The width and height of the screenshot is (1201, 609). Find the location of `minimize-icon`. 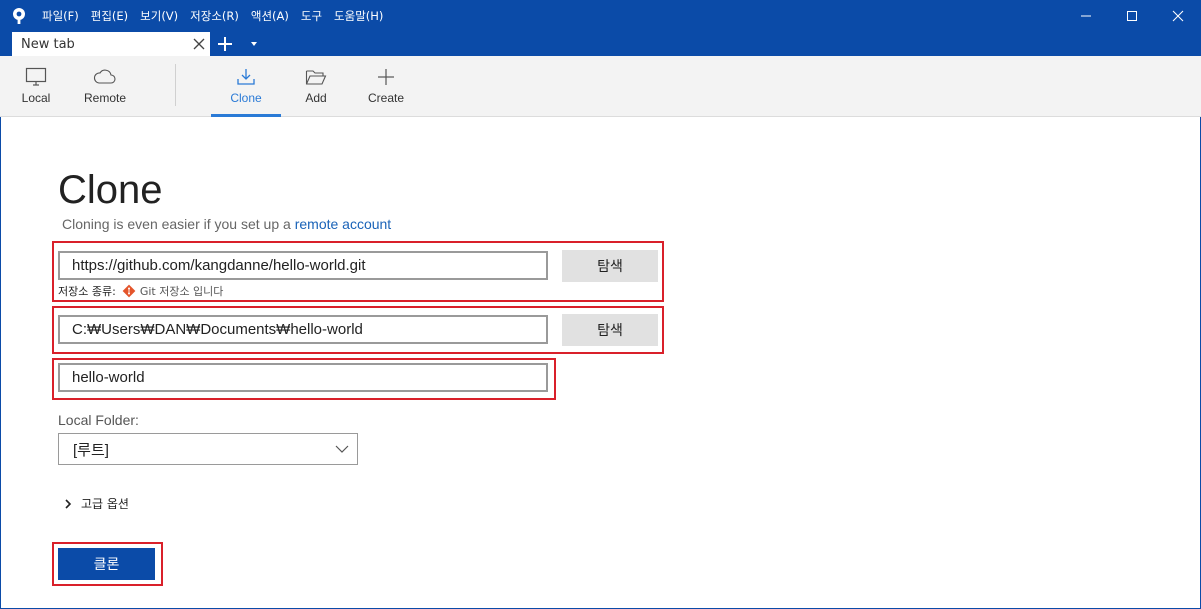

minimize-icon is located at coordinates (1086, 16).